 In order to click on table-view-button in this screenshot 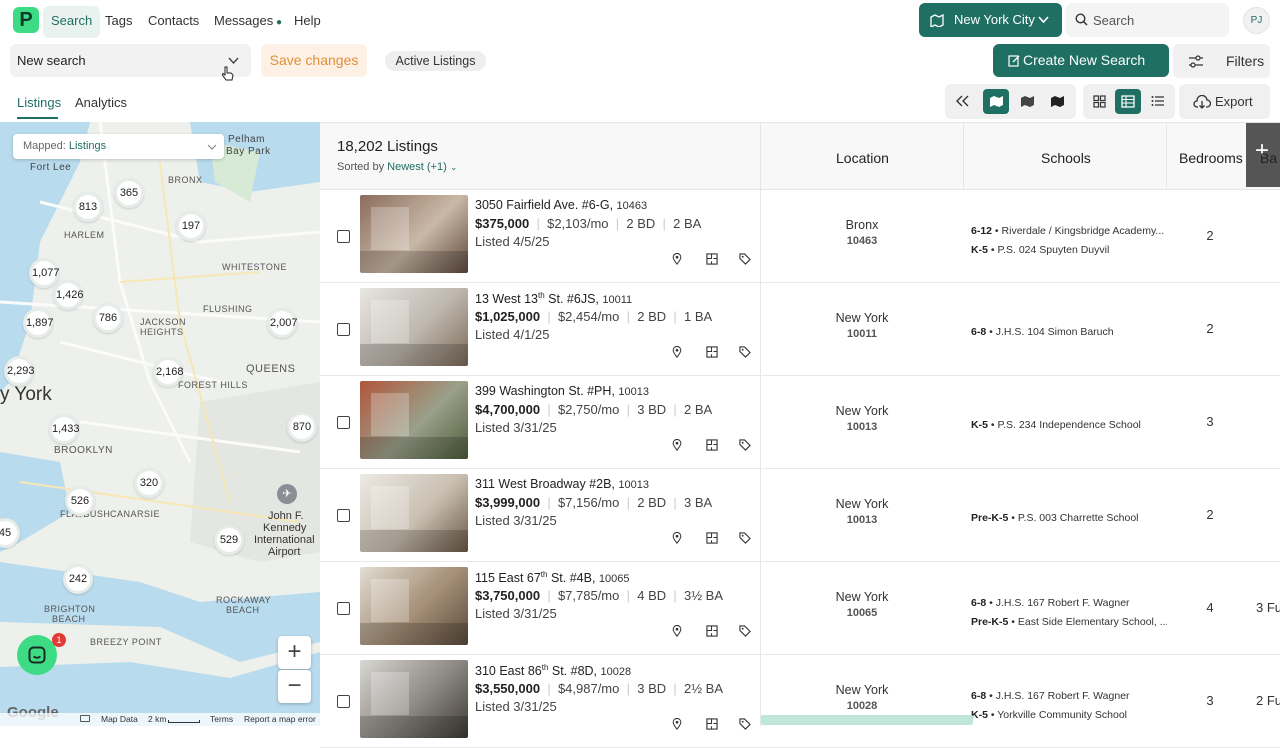, I will do `click(1128, 101)`.